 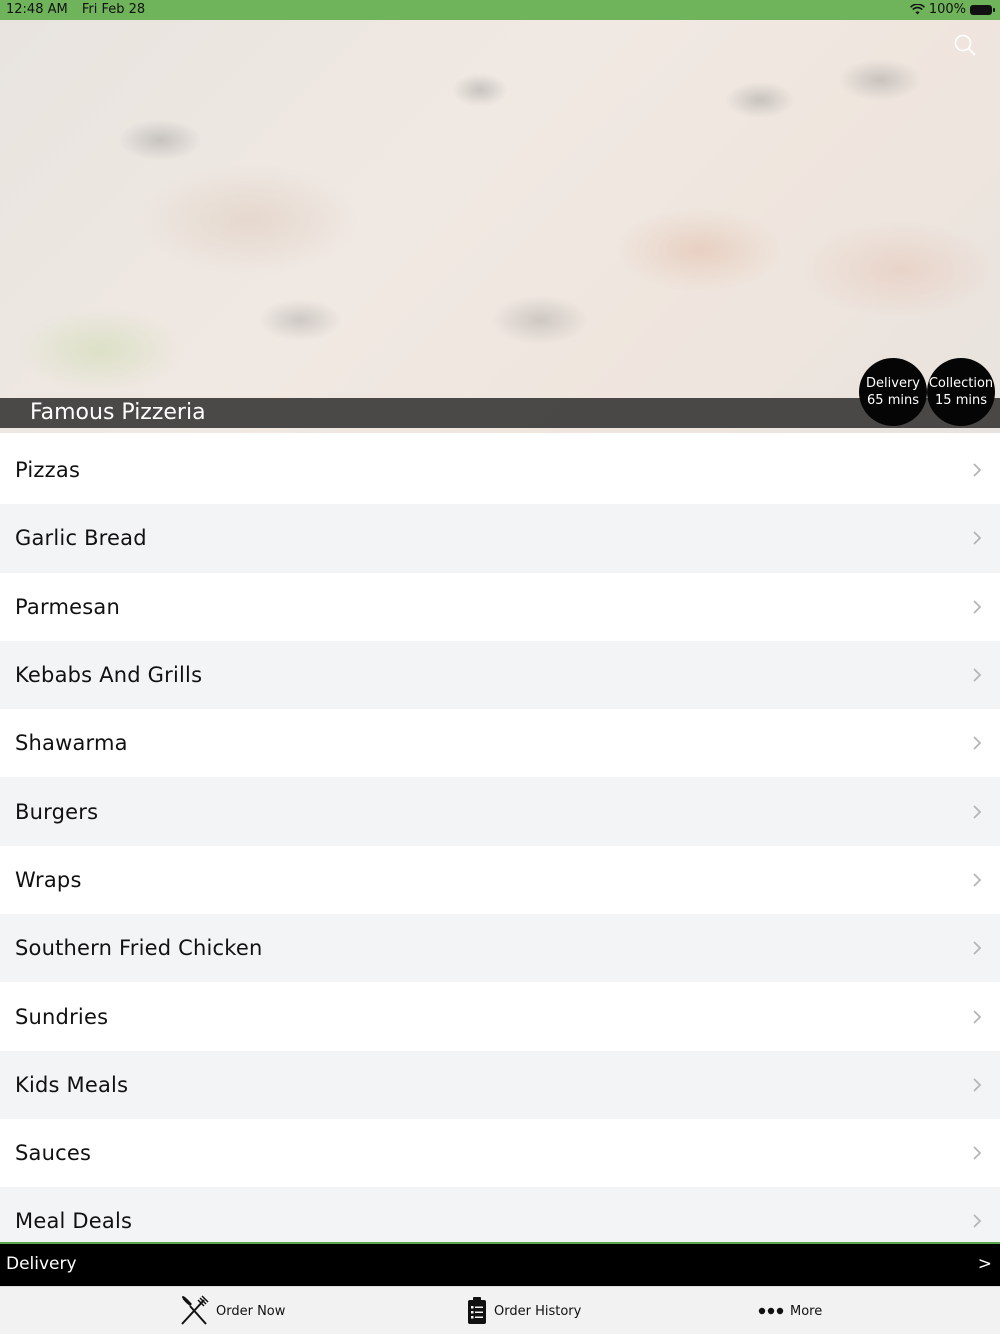 What do you see at coordinates (500, 1264) in the screenshot?
I see `order-type-bar: Delivery >` at bounding box center [500, 1264].